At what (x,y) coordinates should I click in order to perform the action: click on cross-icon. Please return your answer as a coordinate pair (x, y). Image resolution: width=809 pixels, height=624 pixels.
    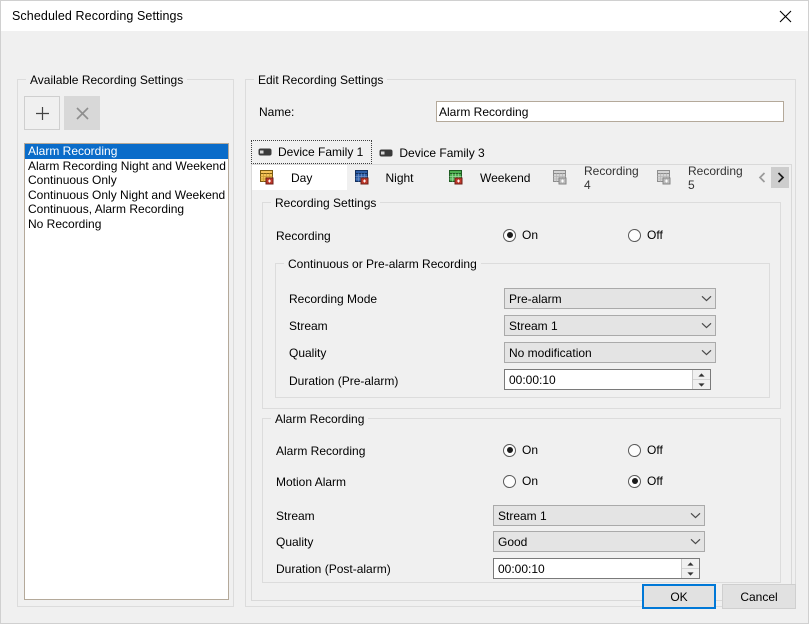
    Looking at the image, I should click on (82, 113).